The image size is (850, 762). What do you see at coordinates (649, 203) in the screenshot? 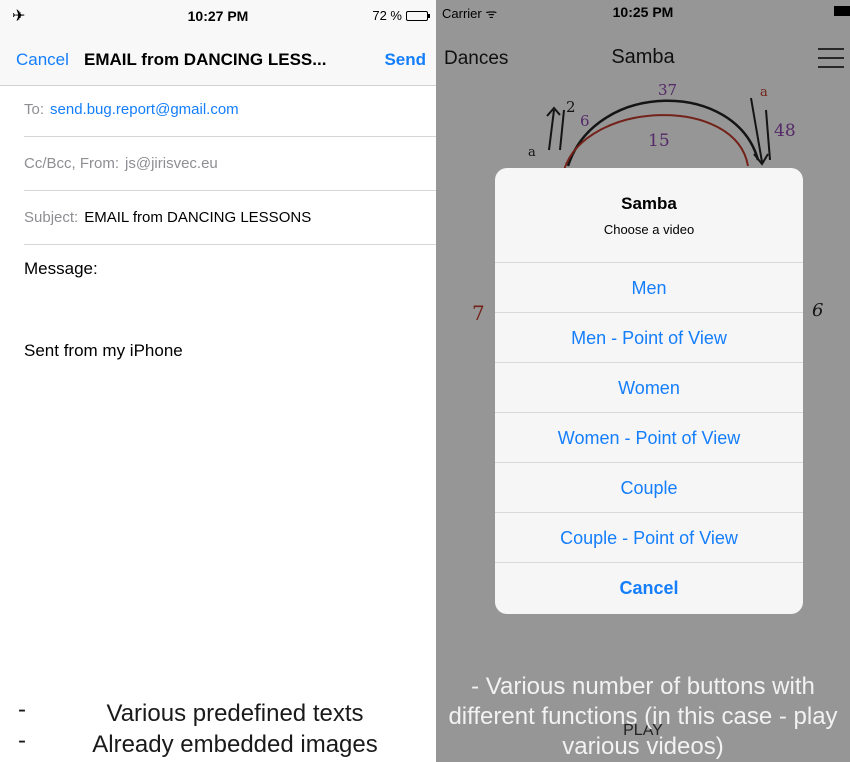
I see `alert-title: Samba` at bounding box center [649, 203].